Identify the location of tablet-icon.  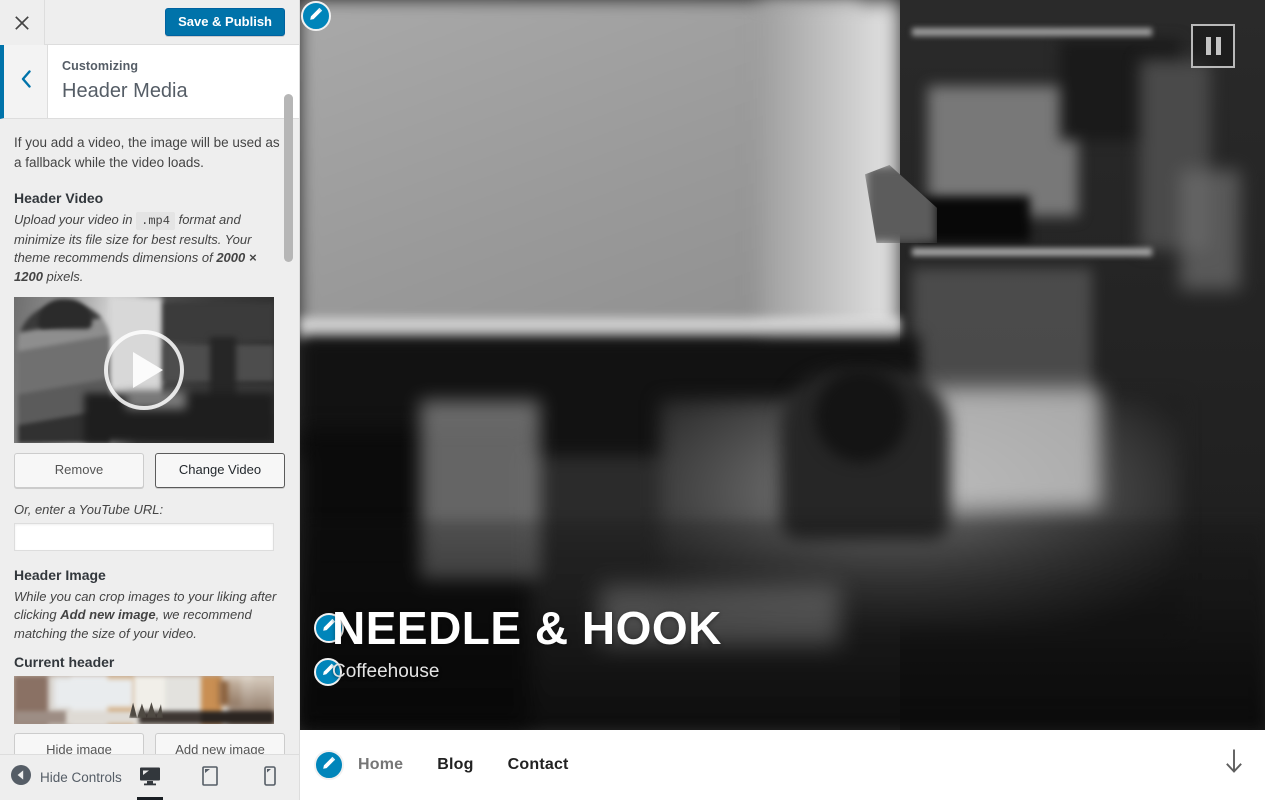
(210, 778).